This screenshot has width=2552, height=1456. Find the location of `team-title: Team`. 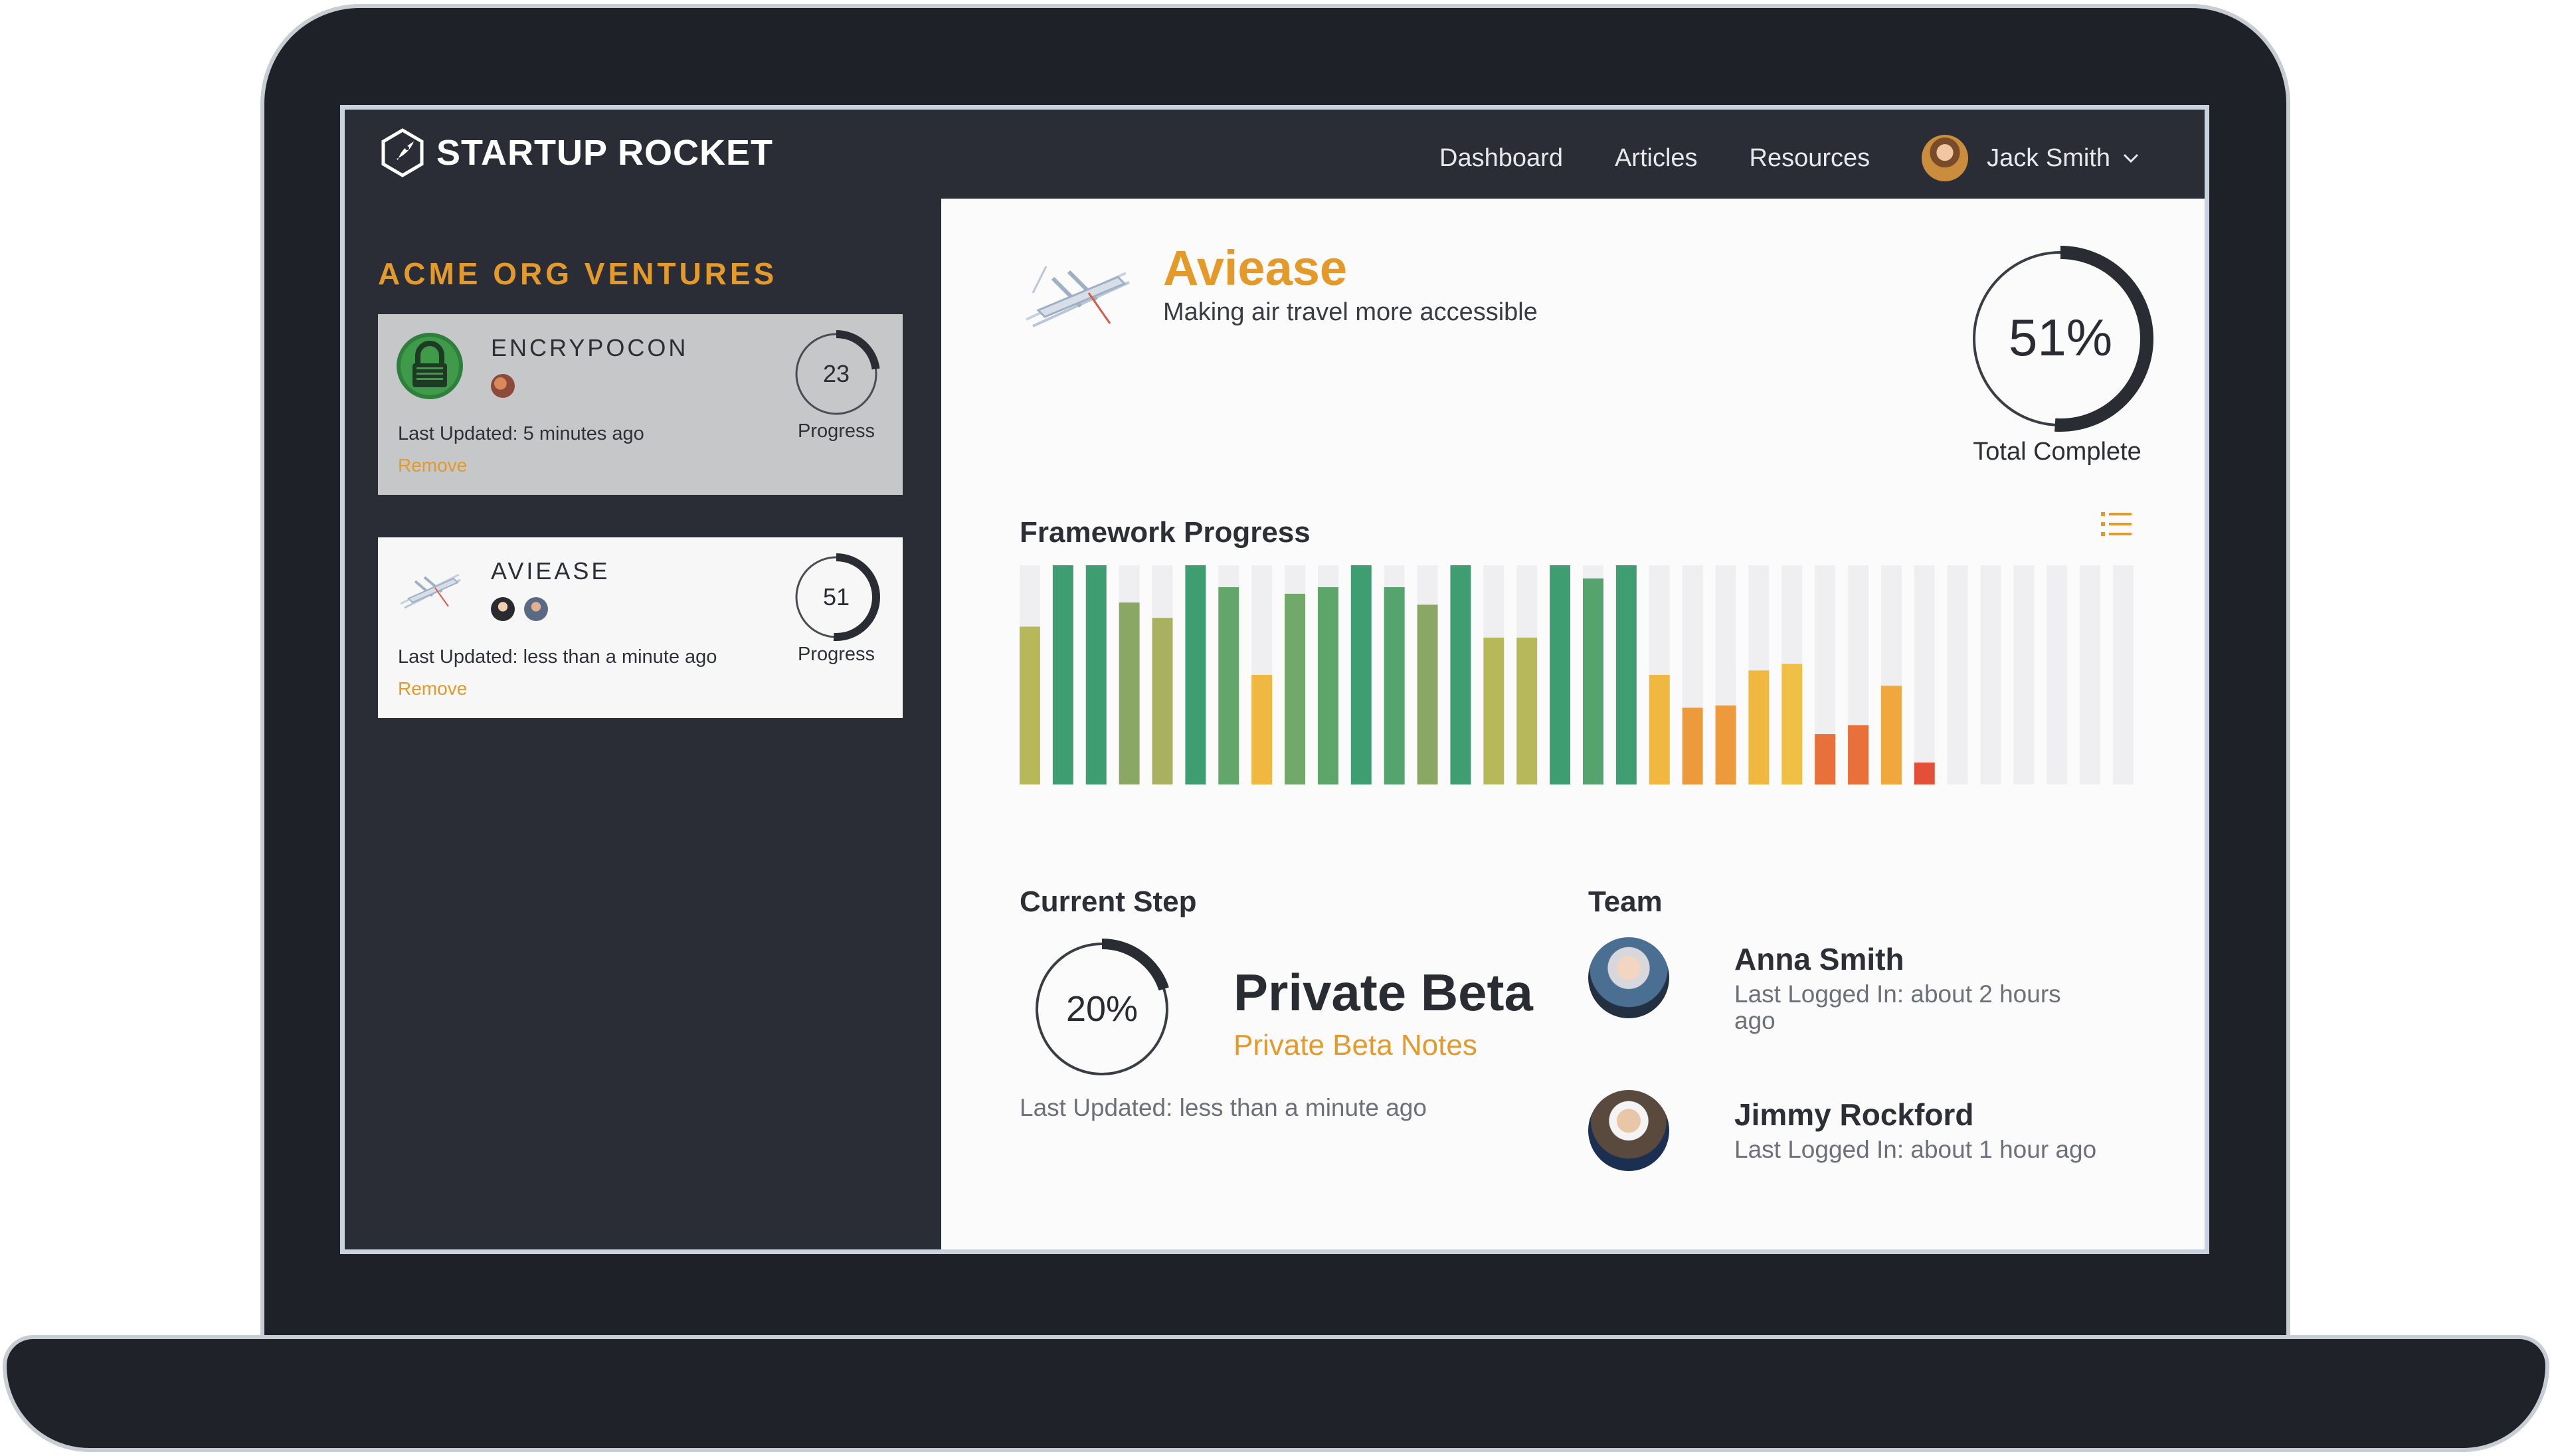

team-title: Team is located at coordinates (1626, 901).